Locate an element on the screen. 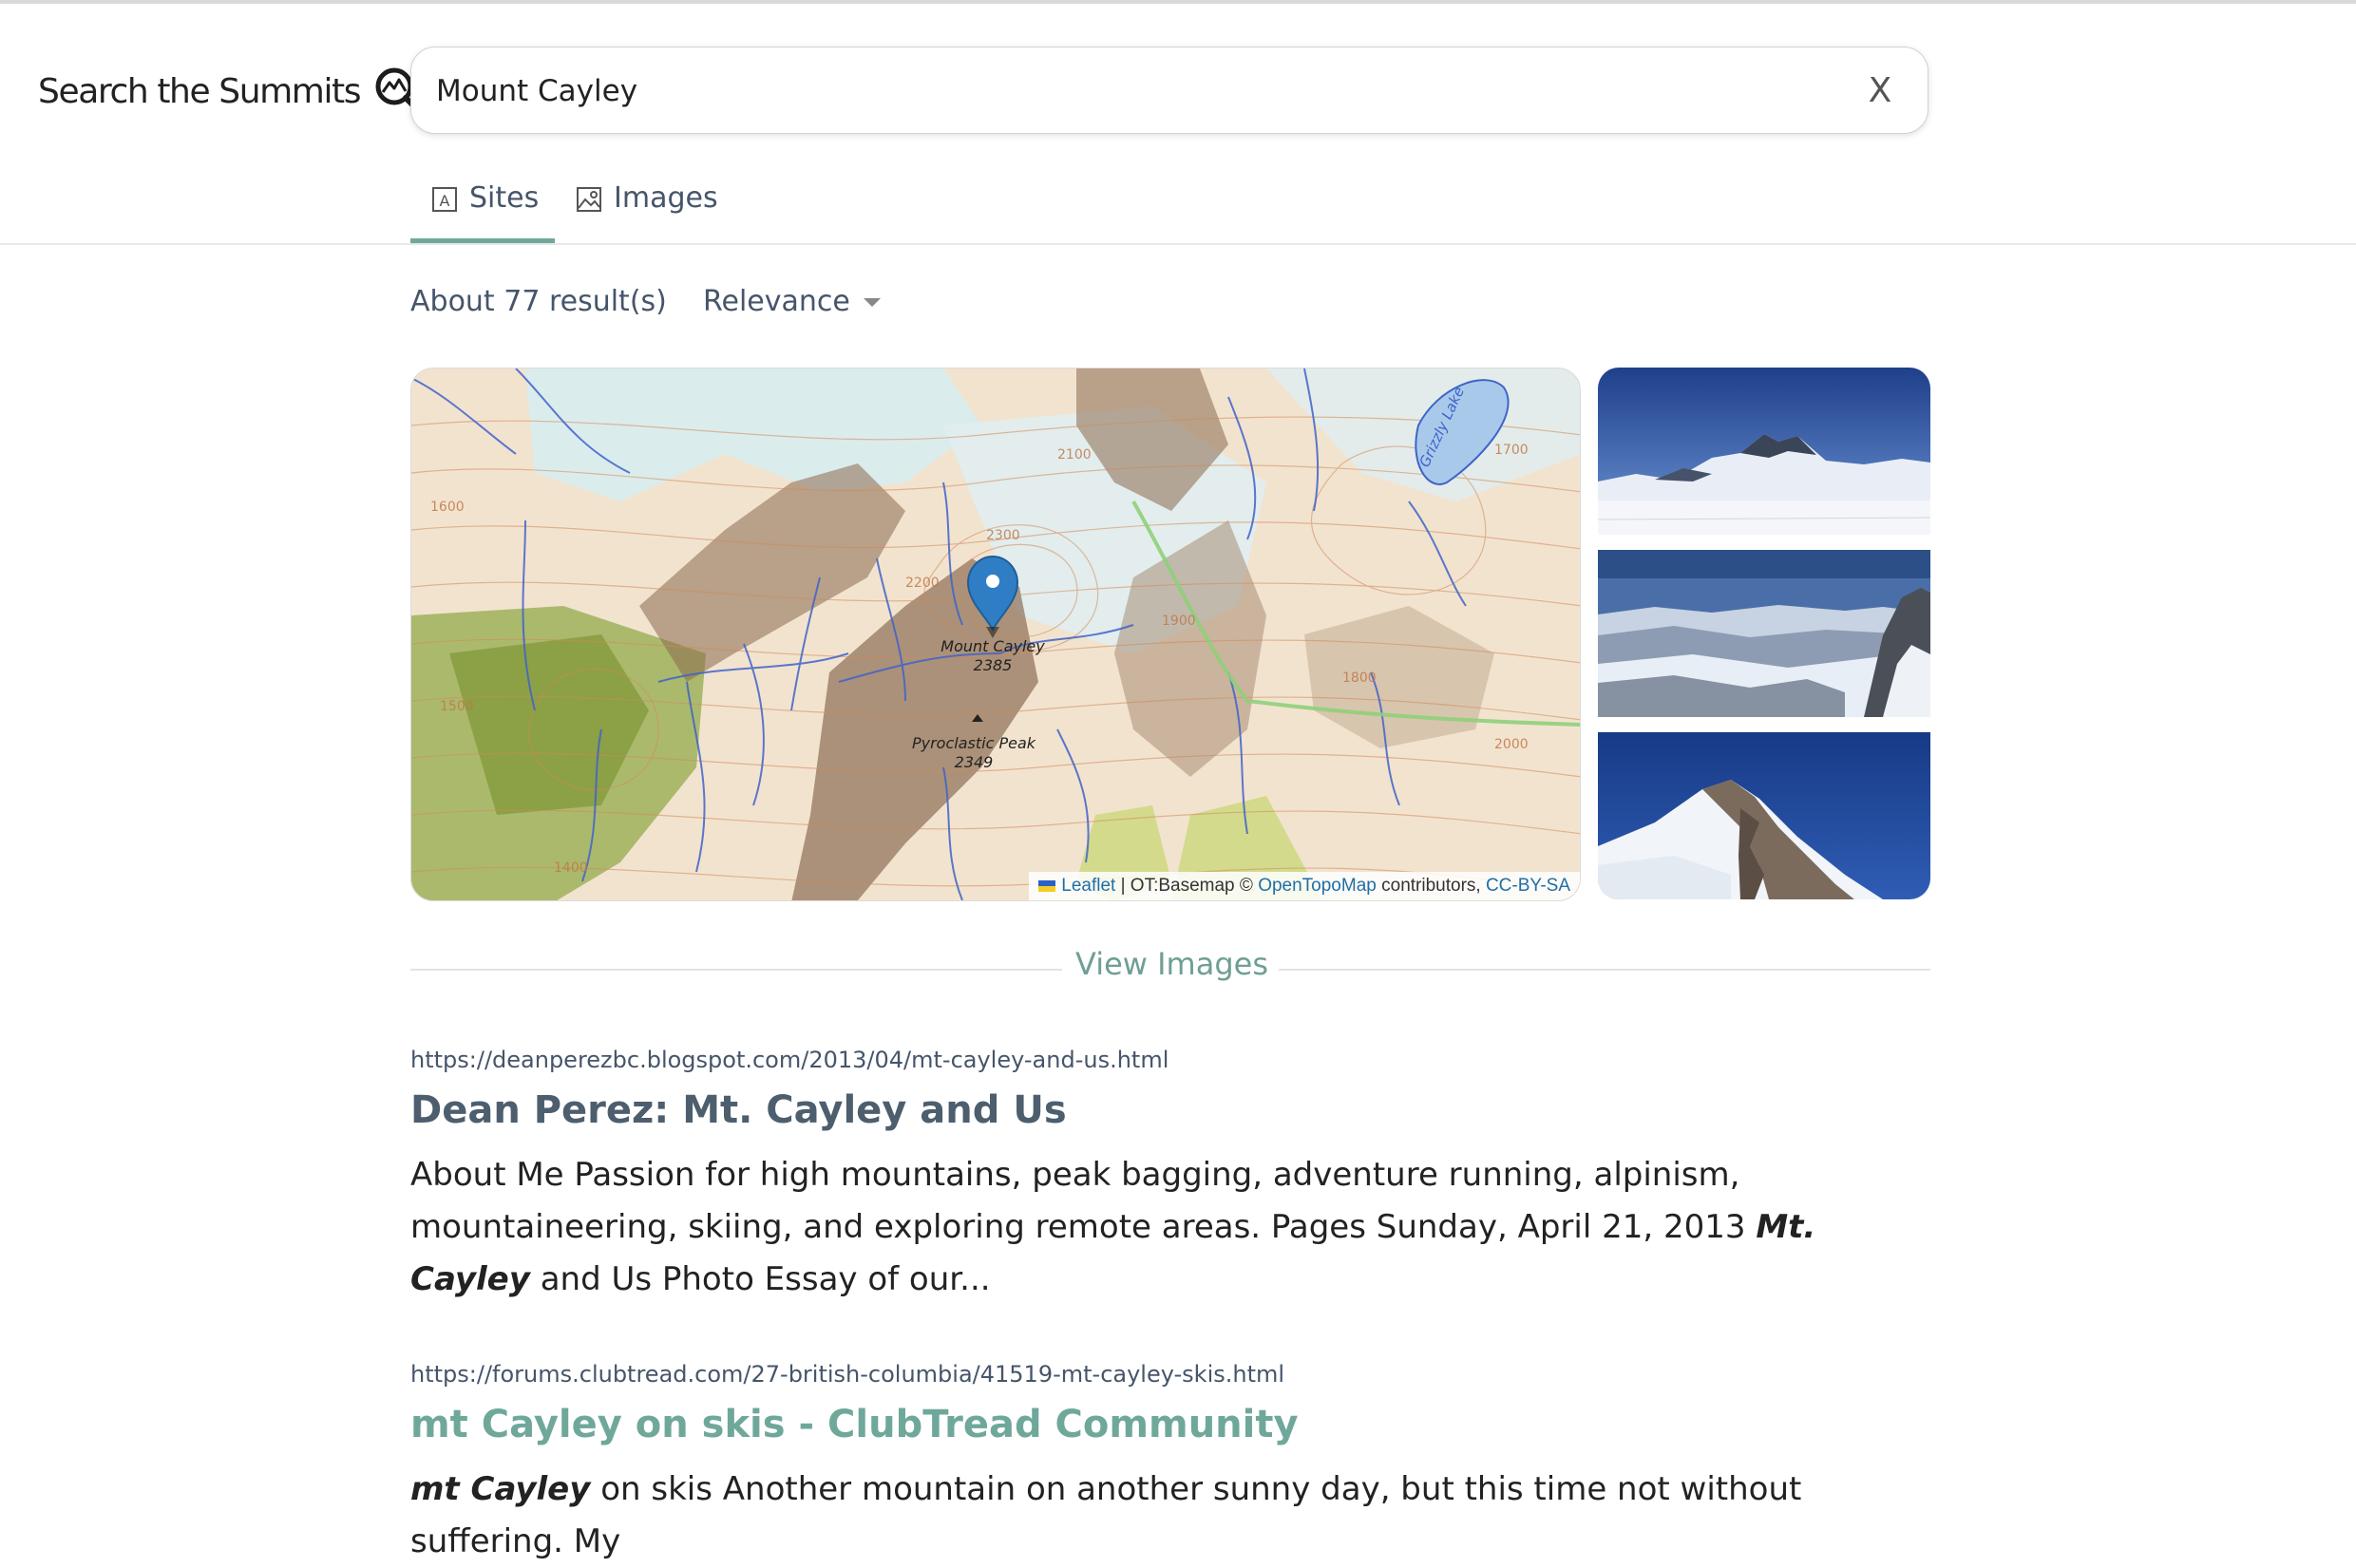 This screenshot has width=2356, height=1568. result-title: Dean Perez: Mt. Cayley and Us is located at coordinates (738, 1110).